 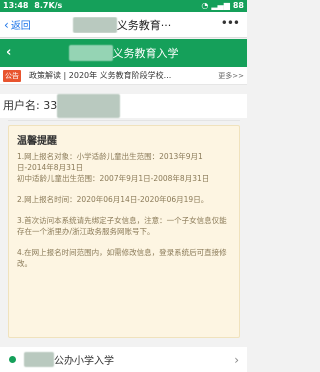 I want to click on page-title: 某某某某义务教育入学, so click(x=123, y=53).